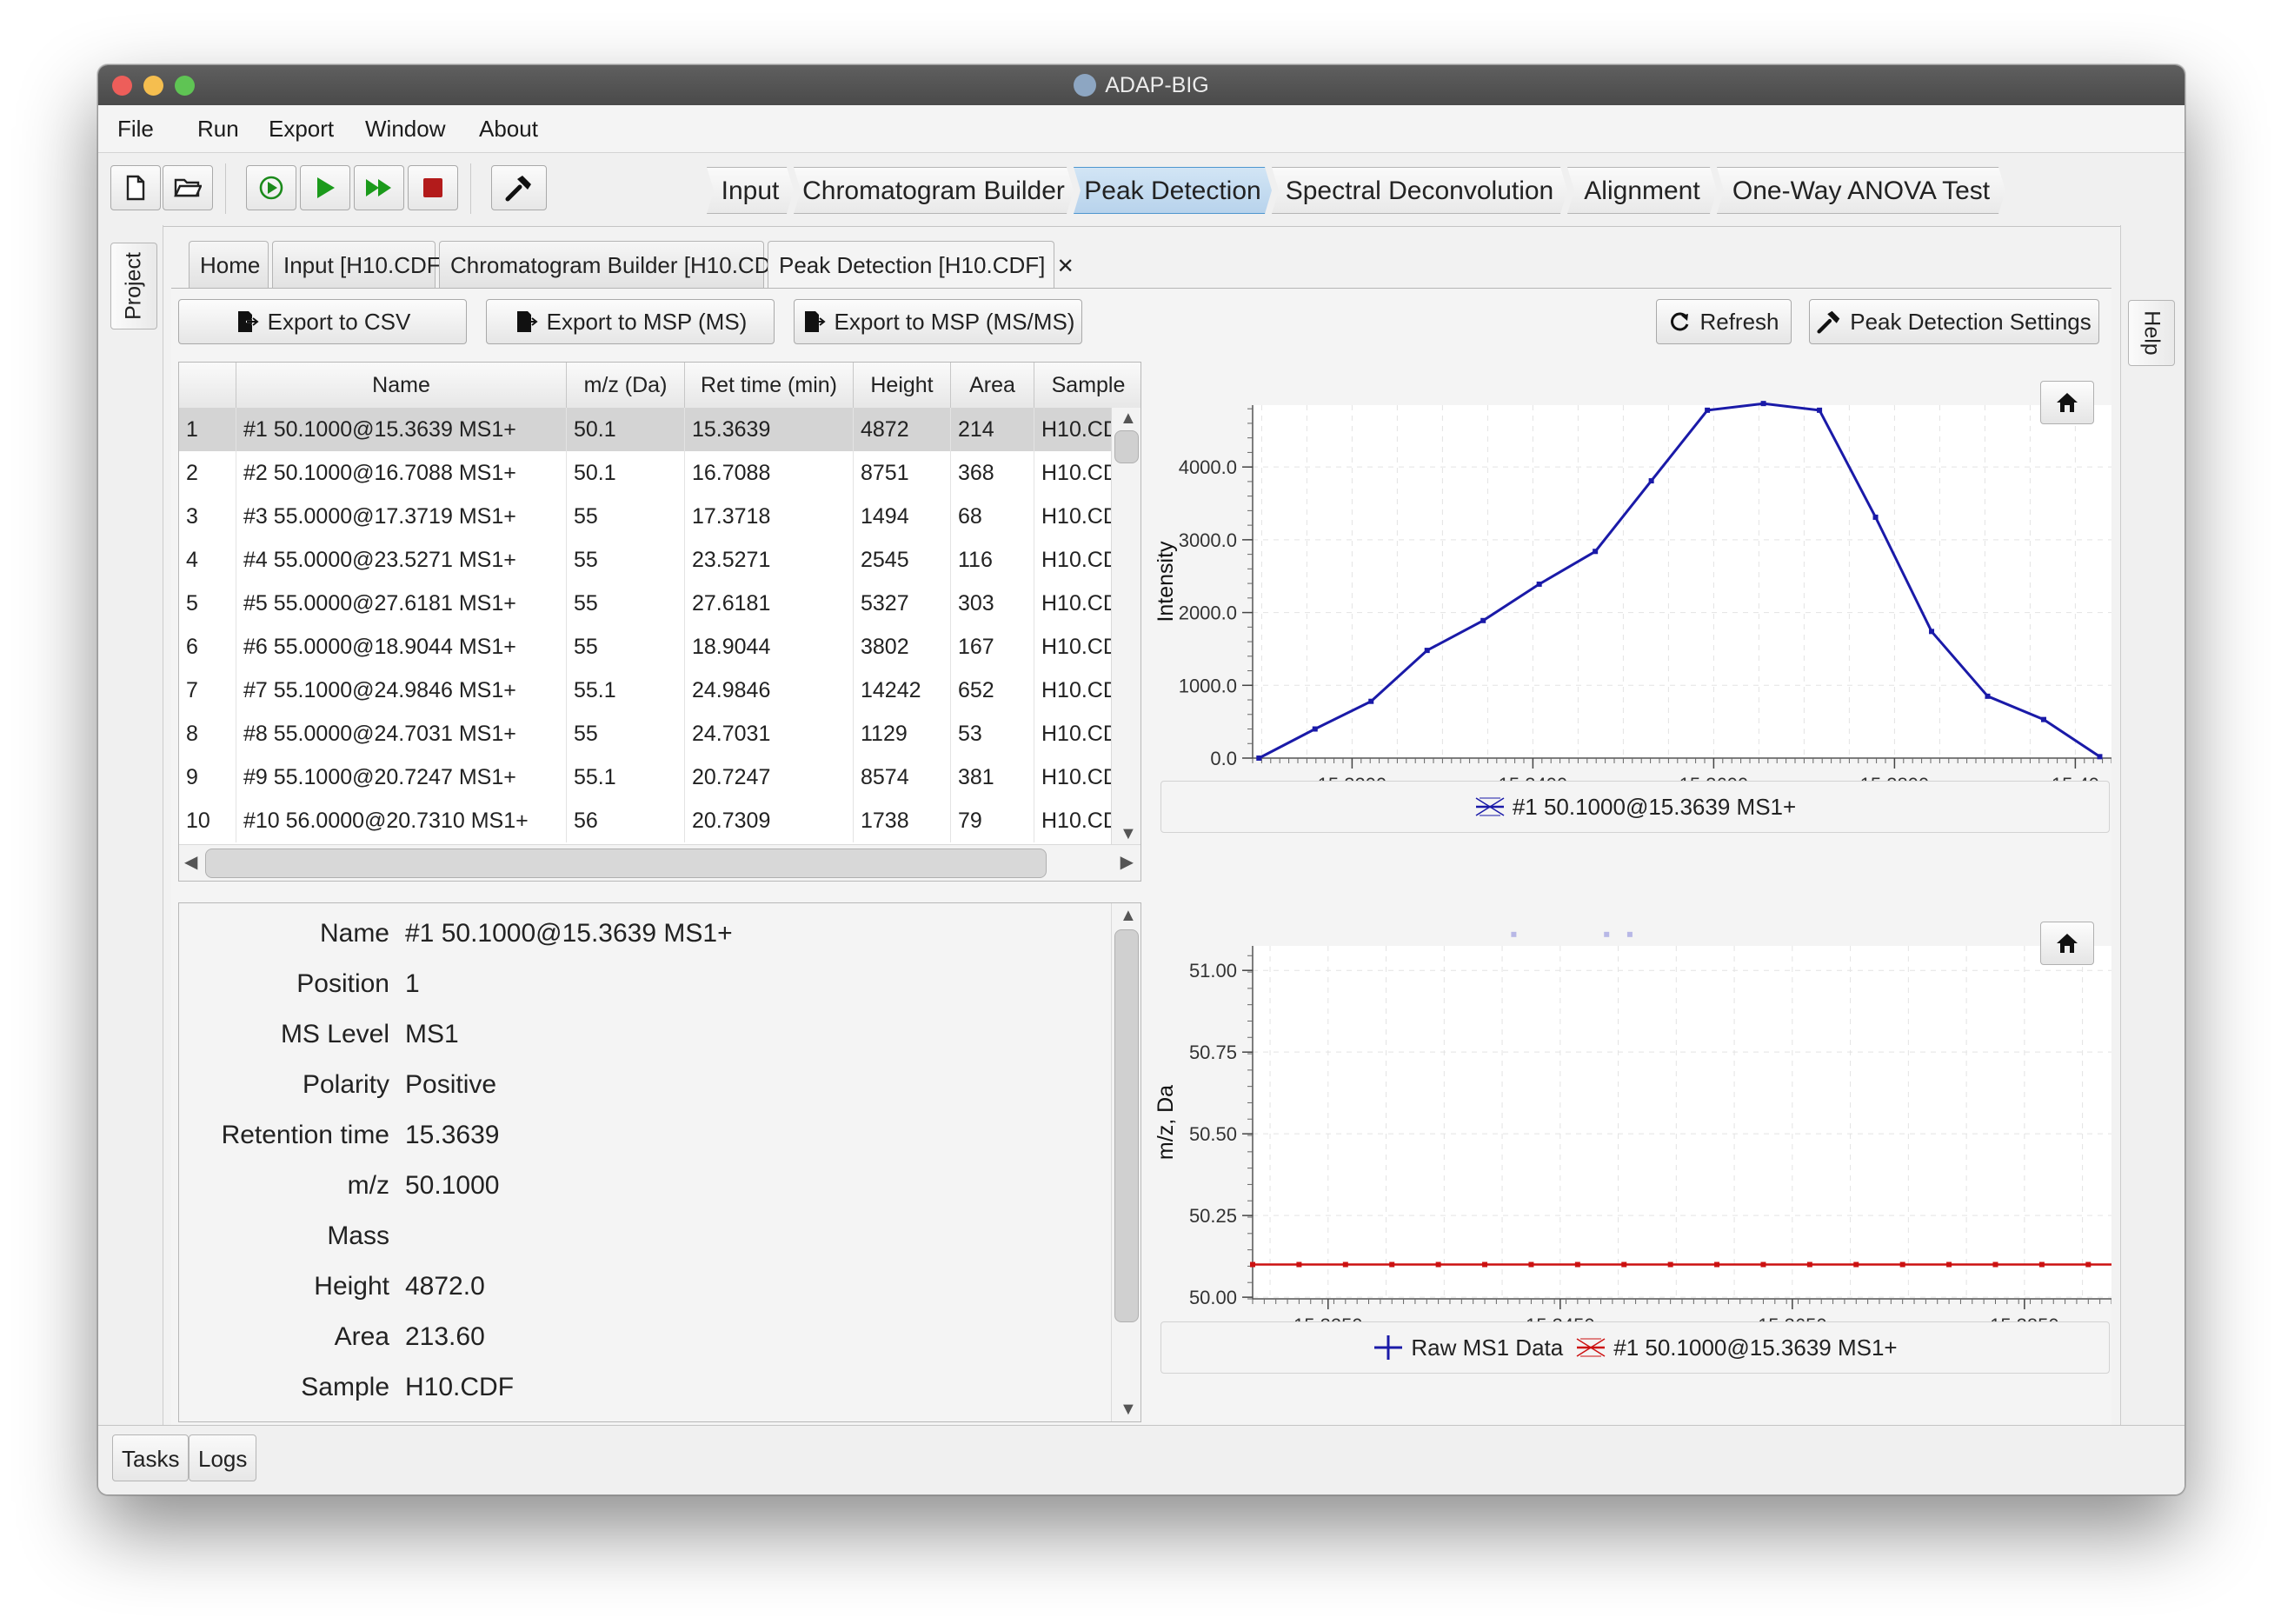 The image size is (2281, 1624). Describe the element at coordinates (130, 825) in the screenshot. I see `left-sidebar: Project` at that location.